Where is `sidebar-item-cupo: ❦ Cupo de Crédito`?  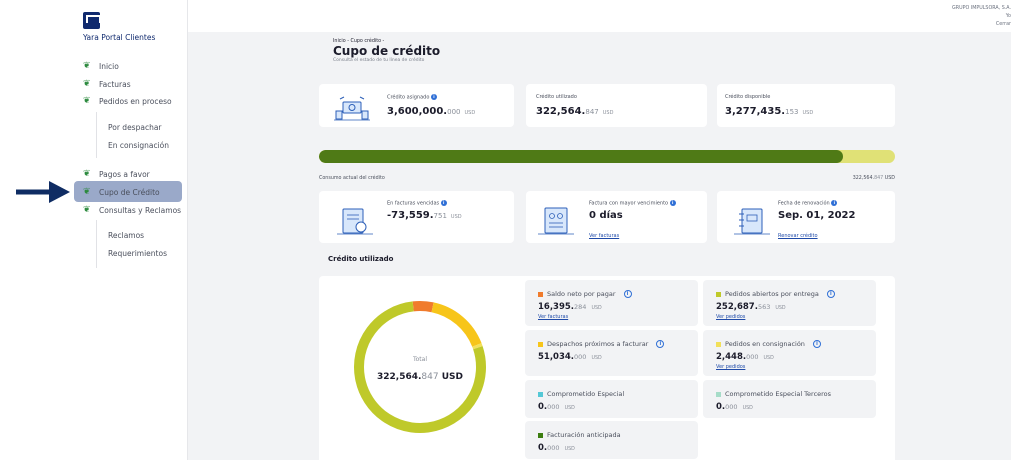
sidebar-item-cupo: ❦ Cupo de Crédito is located at coordinates (121, 192).